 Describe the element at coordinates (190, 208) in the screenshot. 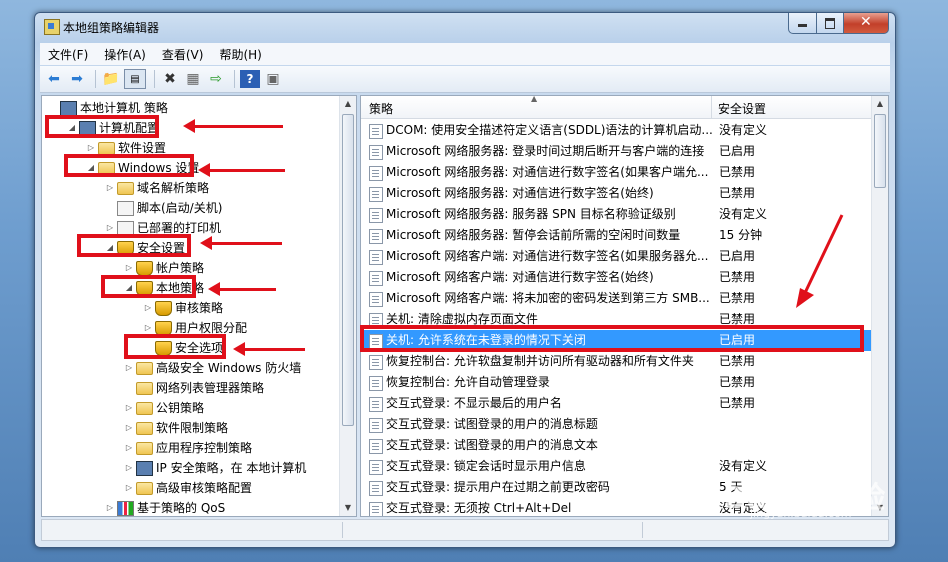

I see `tree-node: 脚本(启动/关机)` at that location.